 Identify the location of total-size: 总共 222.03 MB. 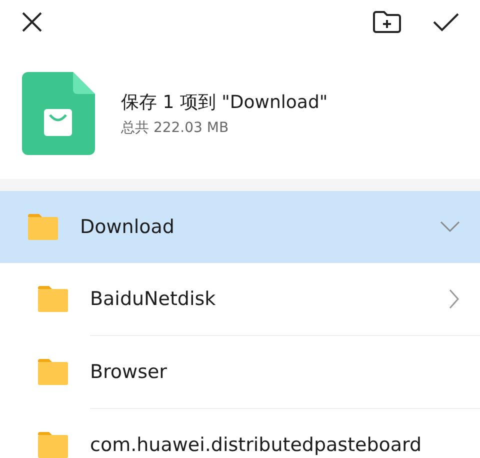
(175, 128).